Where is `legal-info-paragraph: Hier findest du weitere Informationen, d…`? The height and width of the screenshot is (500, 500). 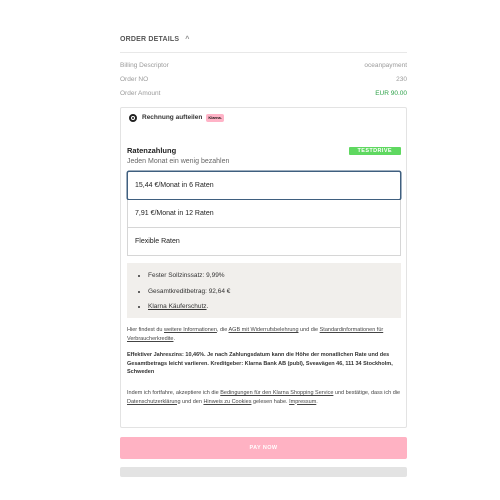
legal-info-paragraph: Hier findest du weitere Informationen, d… is located at coordinates (264, 334).